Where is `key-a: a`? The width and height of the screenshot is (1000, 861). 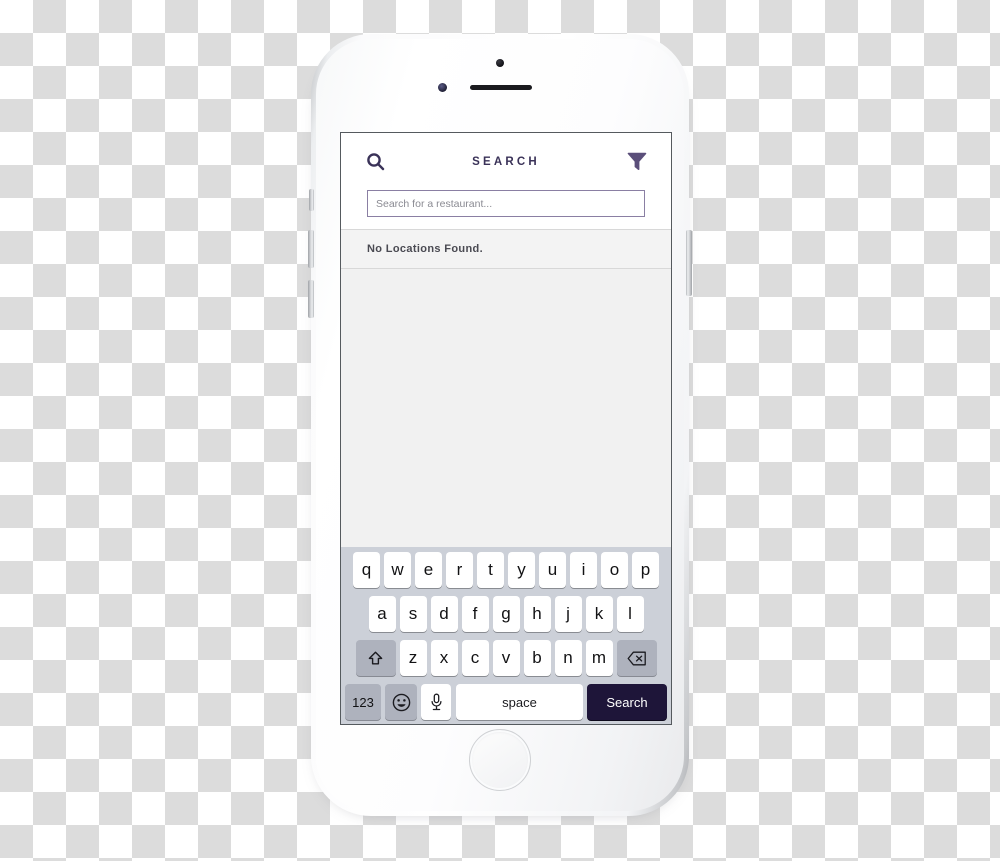 key-a: a is located at coordinates (382, 614).